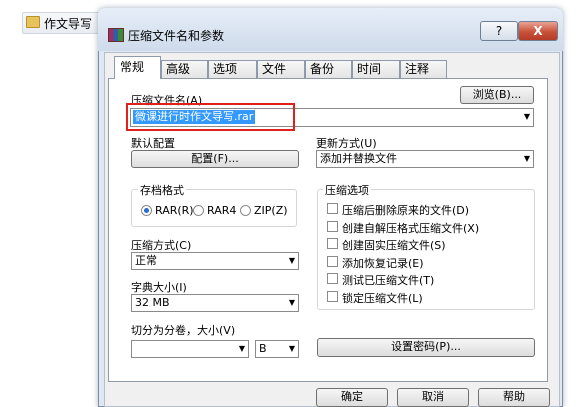 The height and width of the screenshot is (407, 583). Describe the element at coordinates (176, 36) in the screenshot. I see `dialog-title: 压缩文件名和参数` at that location.